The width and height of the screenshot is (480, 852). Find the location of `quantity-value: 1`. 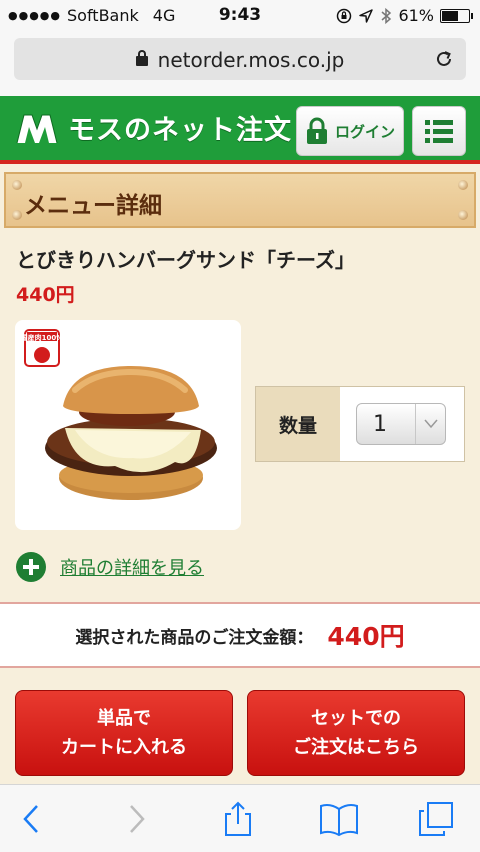

quantity-value: 1 is located at coordinates (380, 424).